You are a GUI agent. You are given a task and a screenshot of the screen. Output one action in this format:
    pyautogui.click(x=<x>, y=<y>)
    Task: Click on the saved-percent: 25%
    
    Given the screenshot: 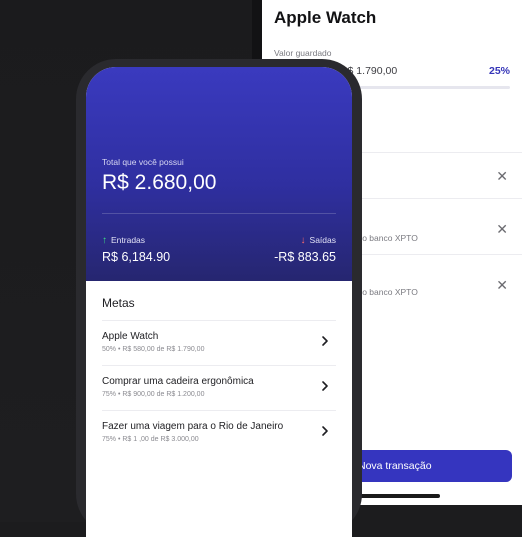 What is the action you would take?
    pyautogui.click(x=499, y=71)
    